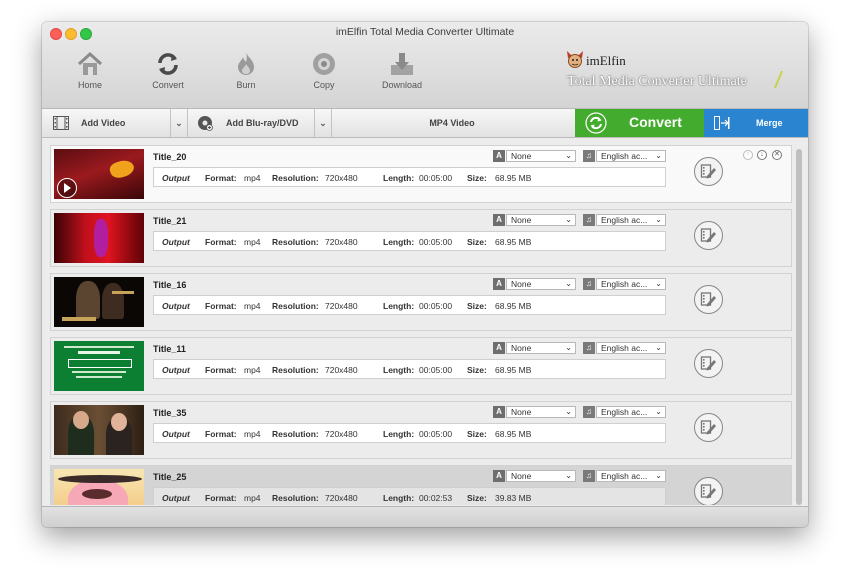 This screenshot has width=850, height=587. Describe the element at coordinates (324, 70) in the screenshot. I see `toolbar-copy: Copy` at that location.